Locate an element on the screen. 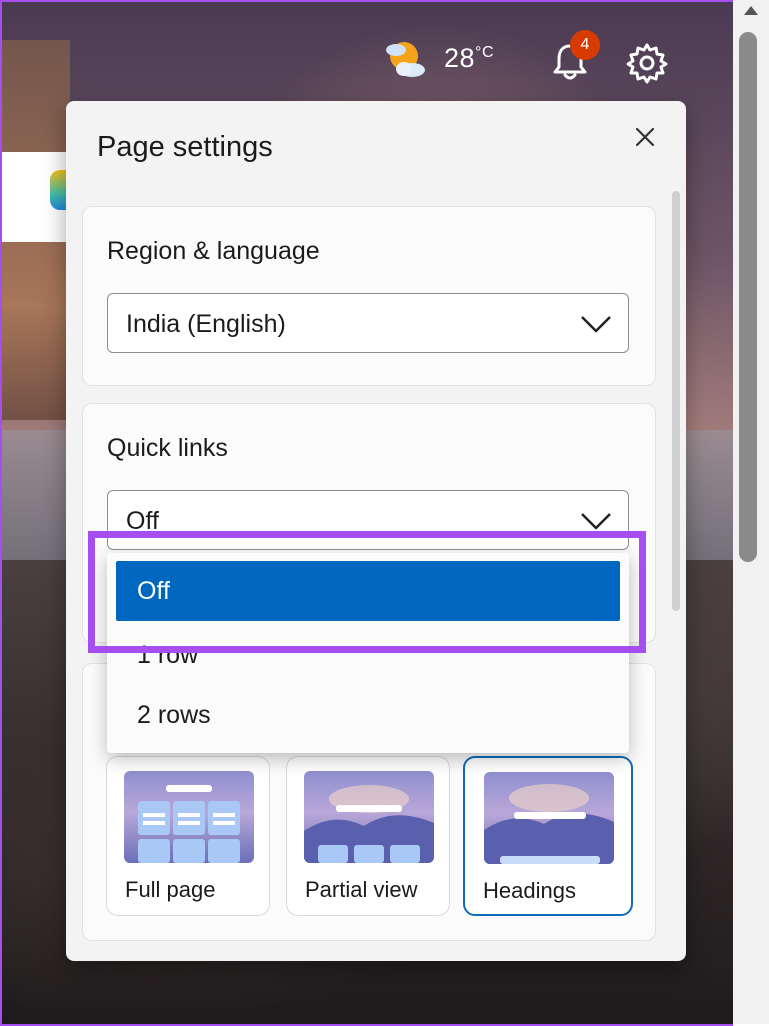 This screenshot has width=769, height=1026. layout-full-page: Full page is located at coordinates (188, 836).